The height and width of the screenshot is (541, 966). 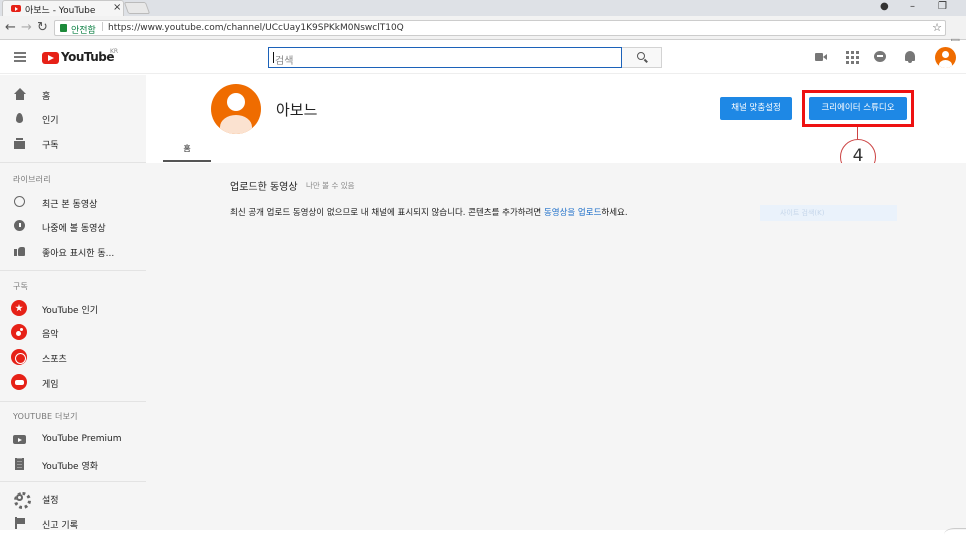 I want to click on library-header: 라이브러리, so click(x=32, y=179).